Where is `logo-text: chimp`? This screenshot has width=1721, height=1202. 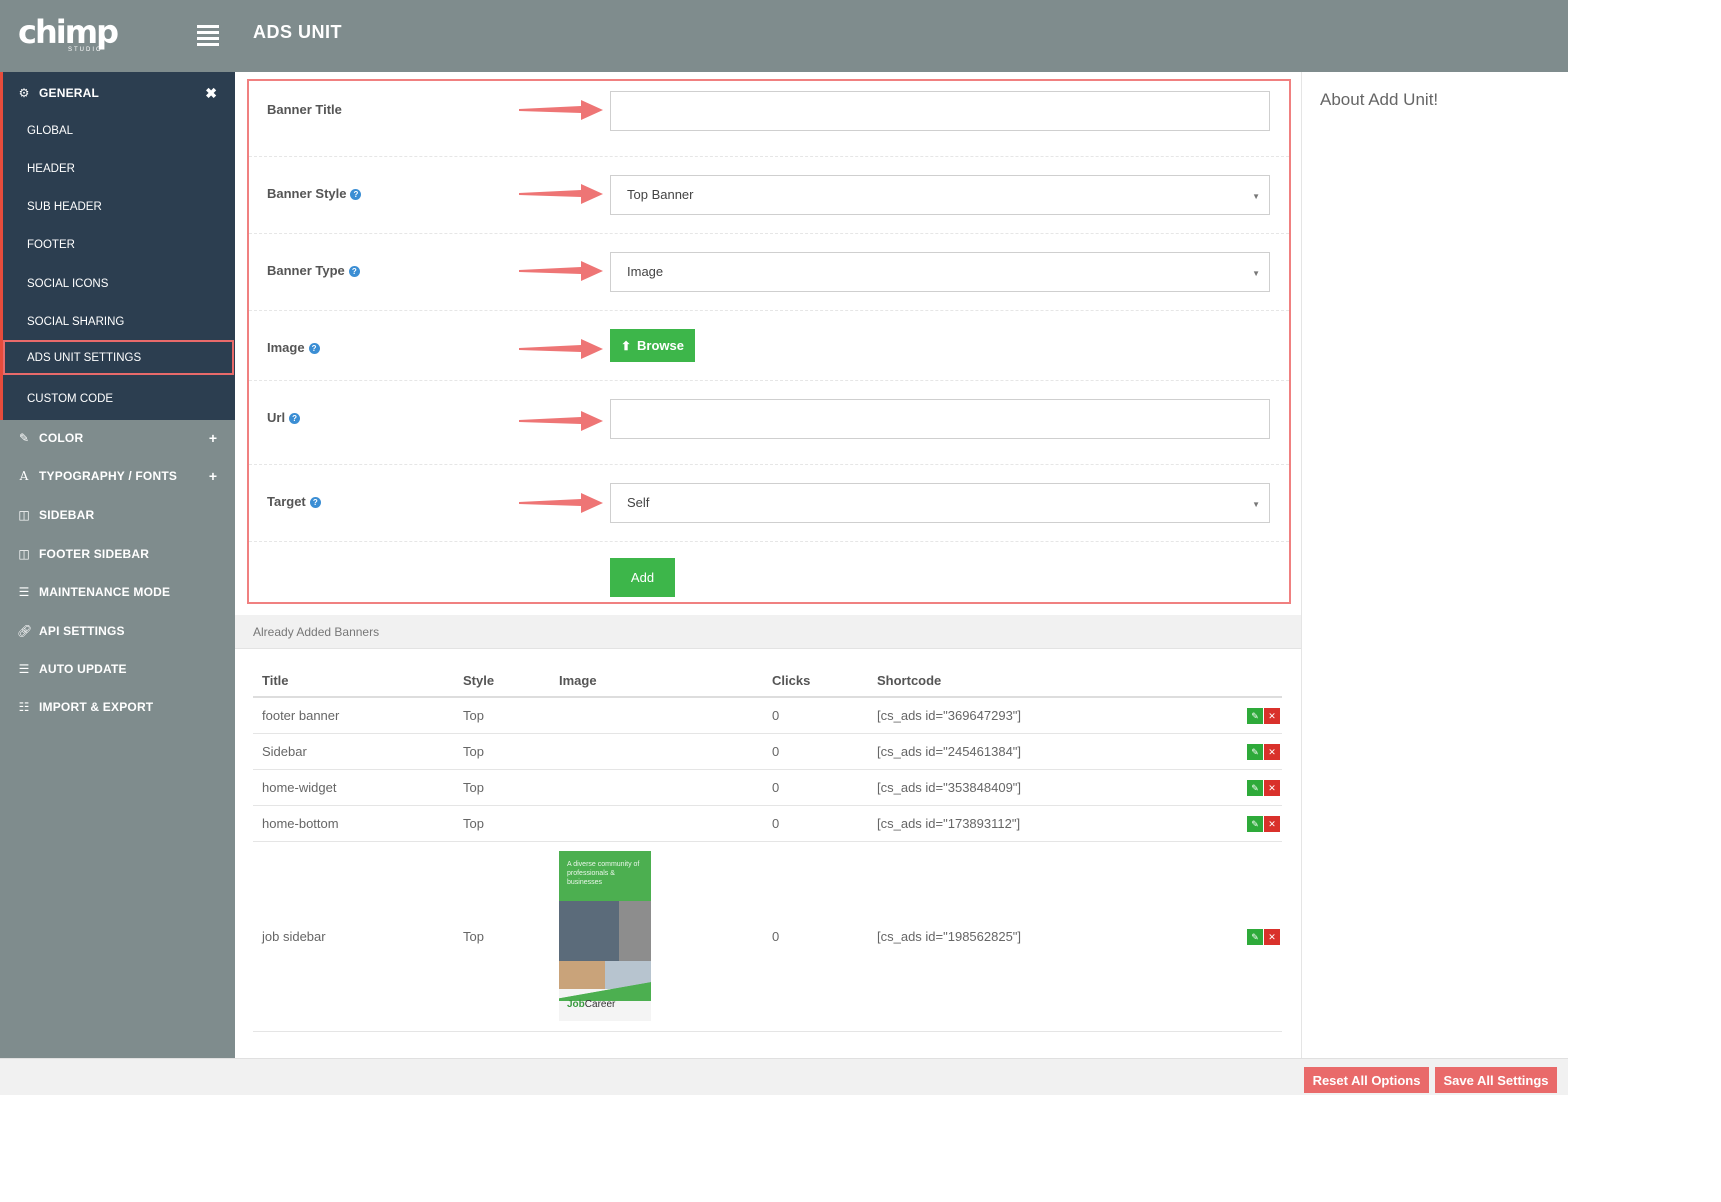
logo-text: chimp is located at coordinates (68, 32).